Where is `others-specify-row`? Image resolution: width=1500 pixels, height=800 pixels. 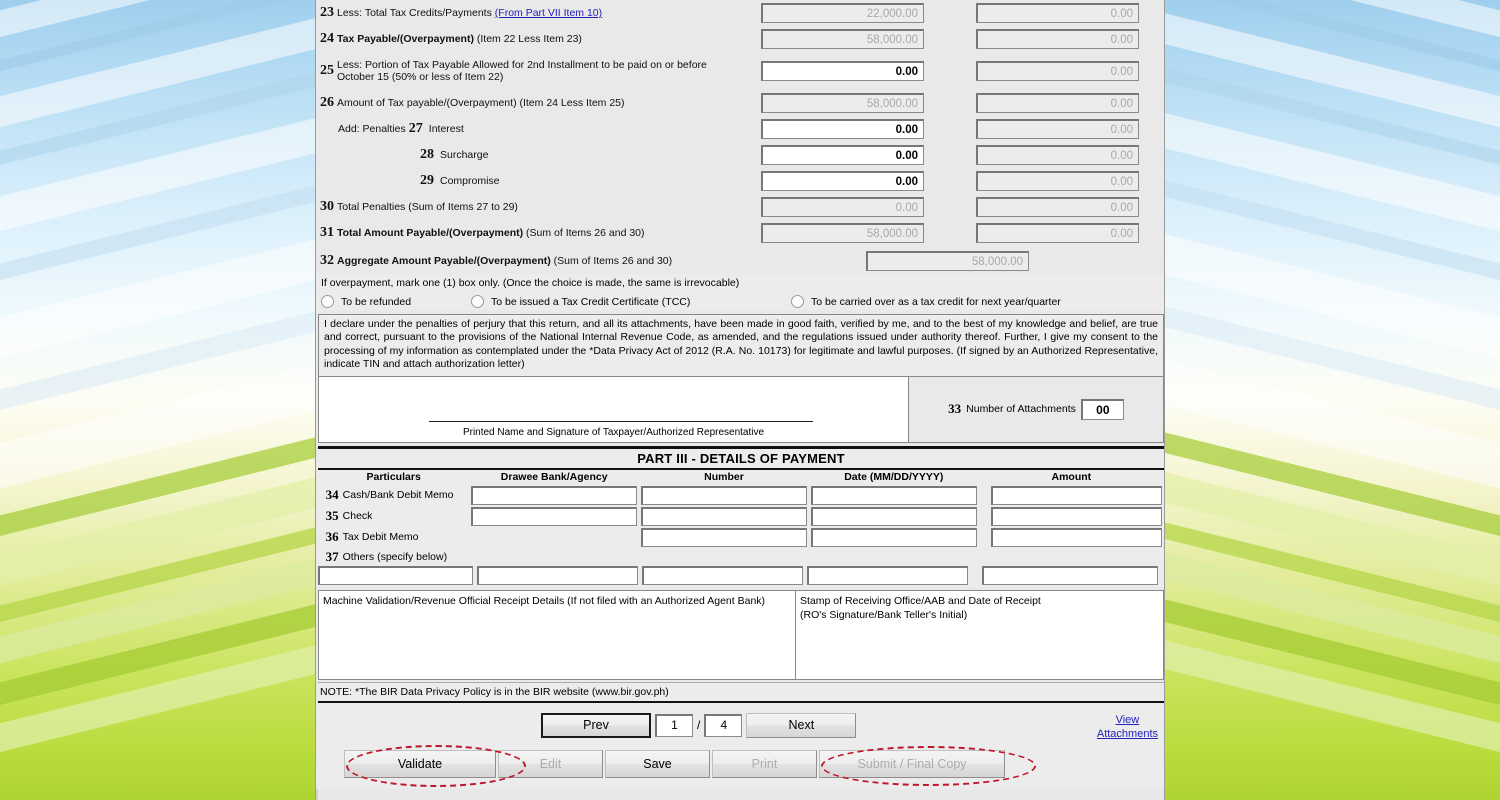 others-specify-row is located at coordinates (741, 576).